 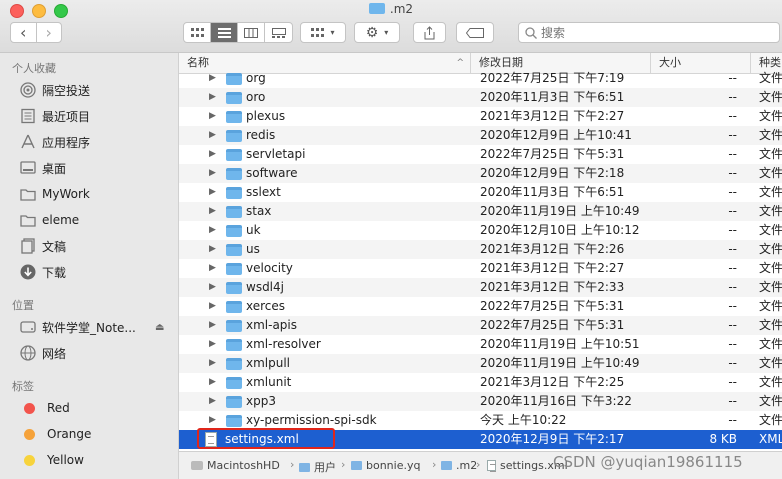 I want to click on sidebar-item-label: Orange, so click(x=69, y=434).